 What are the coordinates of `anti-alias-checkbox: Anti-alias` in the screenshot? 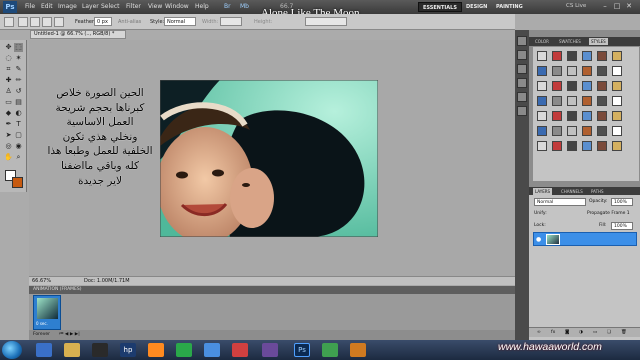 It's located at (129, 22).